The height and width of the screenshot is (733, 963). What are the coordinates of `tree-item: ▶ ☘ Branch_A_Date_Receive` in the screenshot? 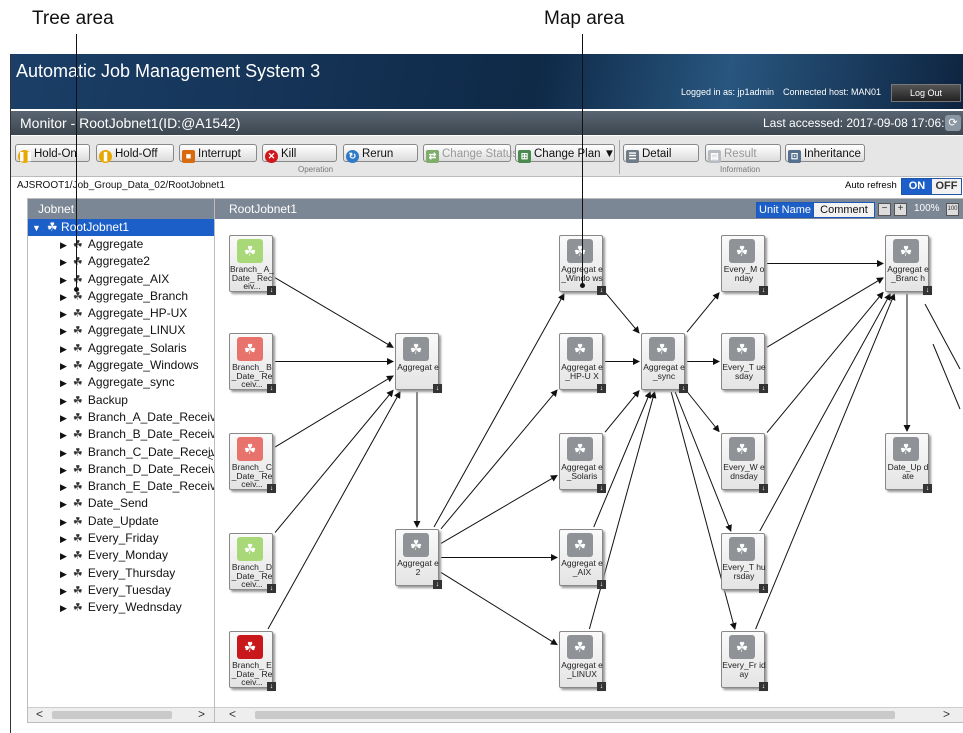 It's located at (125, 417).